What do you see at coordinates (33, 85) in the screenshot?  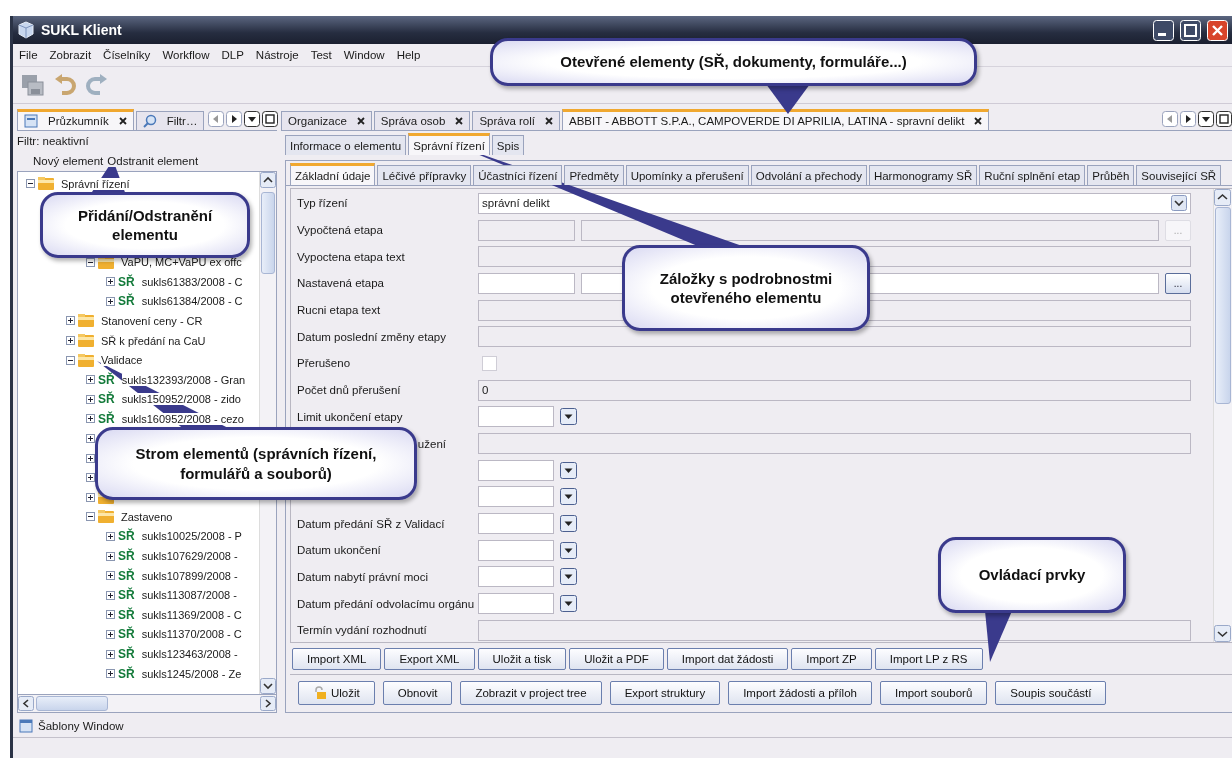 I see `save-icon` at bounding box center [33, 85].